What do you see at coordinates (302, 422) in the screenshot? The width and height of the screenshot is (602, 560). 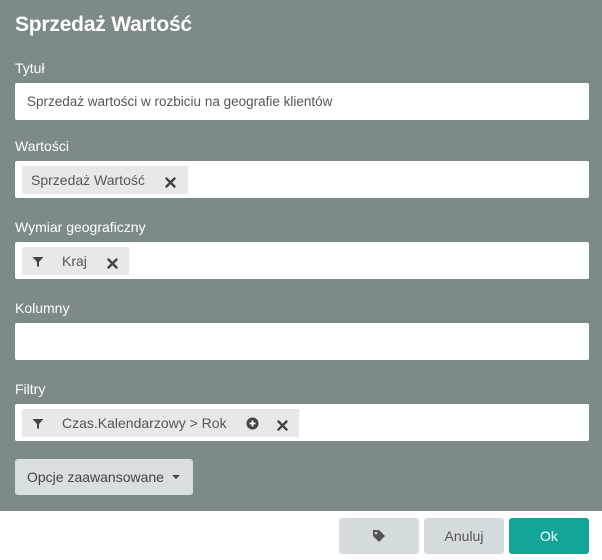 I see `filters-field: Czas.Kalendarzowy > Rok` at bounding box center [302, 422].